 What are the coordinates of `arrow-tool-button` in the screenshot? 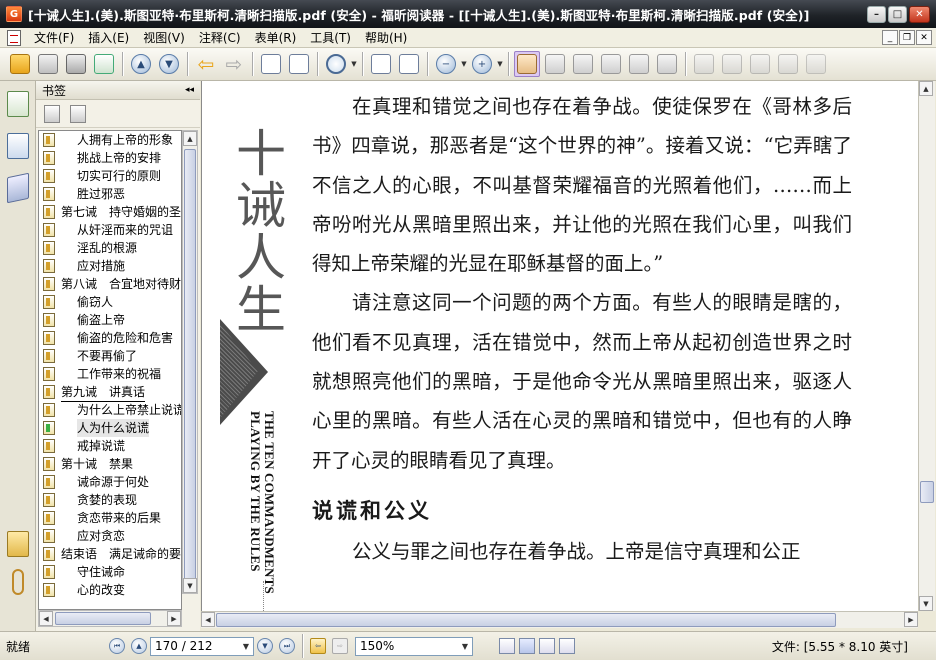 It's located at (816, 64).